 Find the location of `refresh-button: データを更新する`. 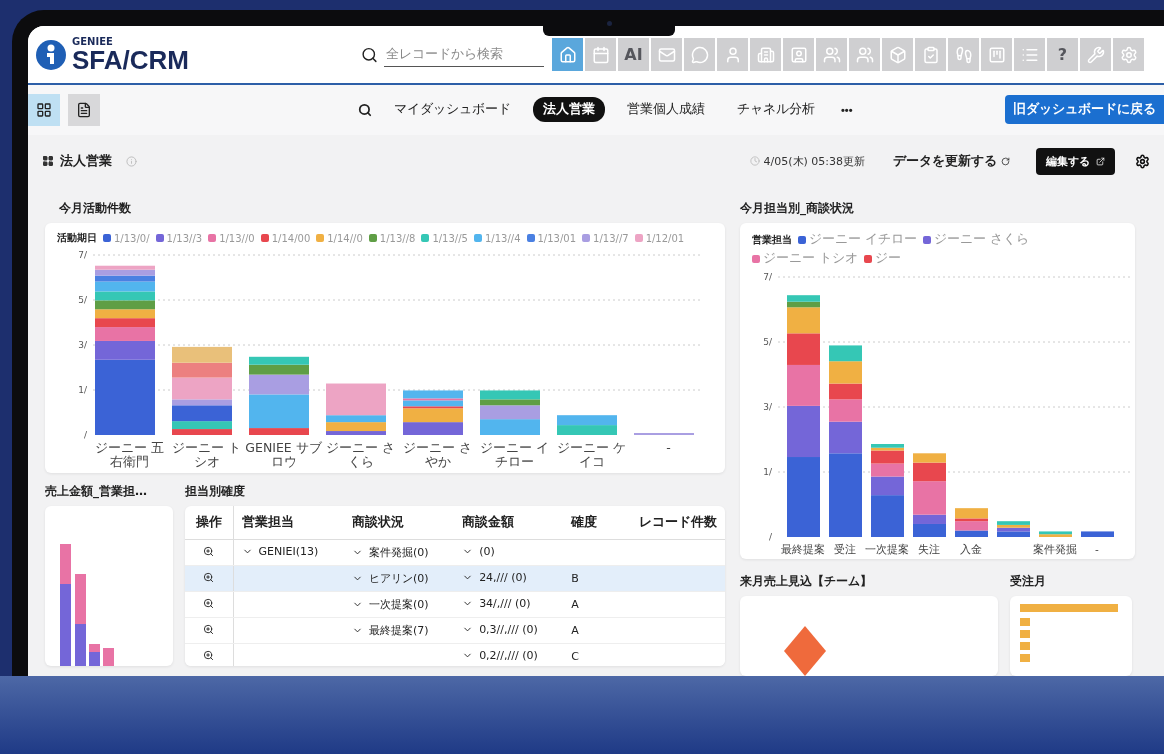

refresh-button: データを更新する is located at coordinates (951, 161).